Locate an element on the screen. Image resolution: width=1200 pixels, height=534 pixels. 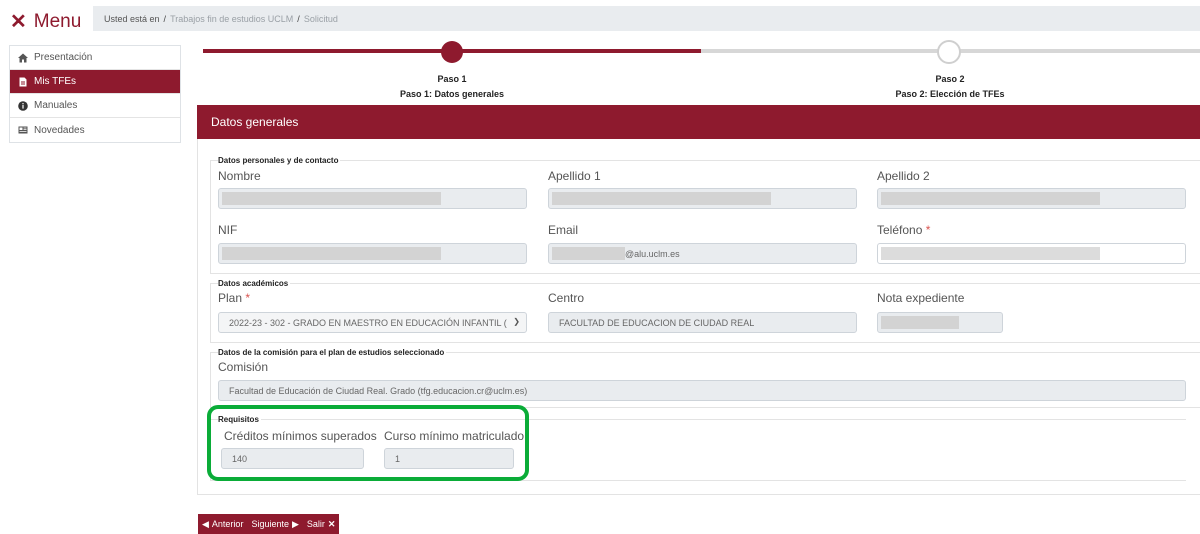
previous-label: Anterior is located at coordinates (227, 524).